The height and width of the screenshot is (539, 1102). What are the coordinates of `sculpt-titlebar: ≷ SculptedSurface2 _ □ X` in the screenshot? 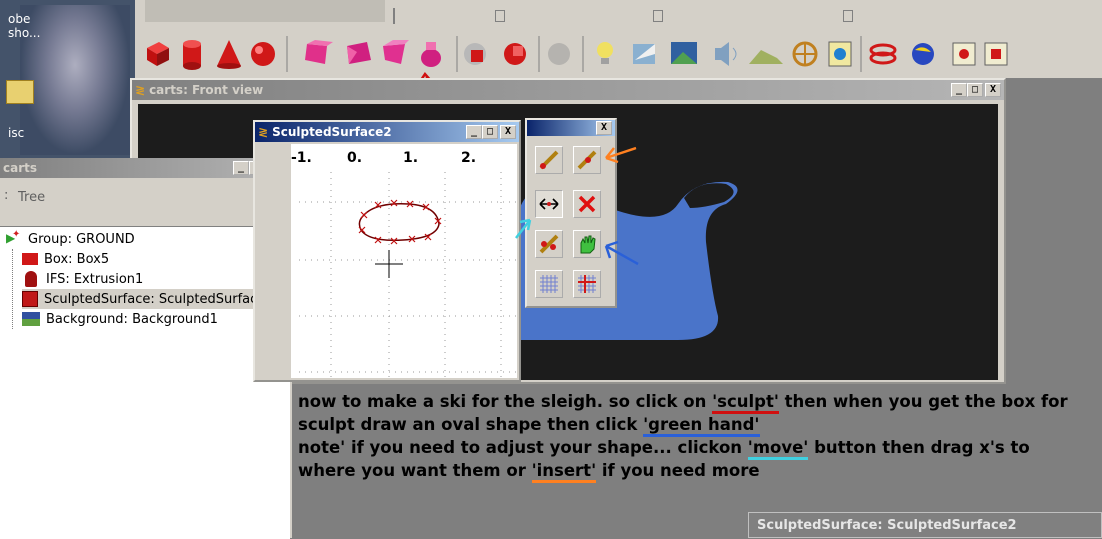 It's located at (387, 132).